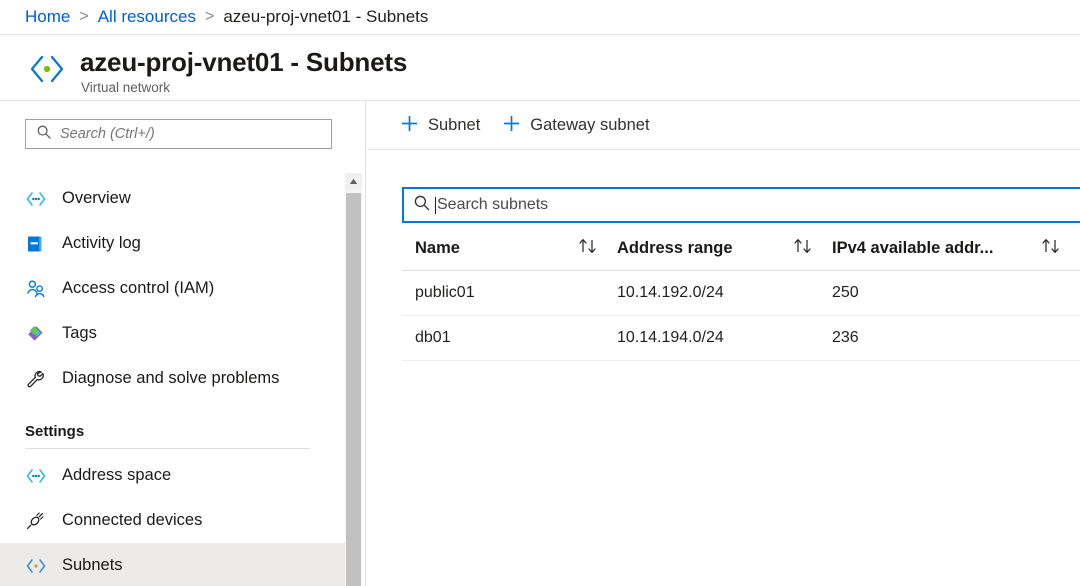 This screenshot has height=586, width=1080. What do you see at coordinates (38, 566) in the screenshot?
I see `subnets-icon` at bounding box center [38, 566].